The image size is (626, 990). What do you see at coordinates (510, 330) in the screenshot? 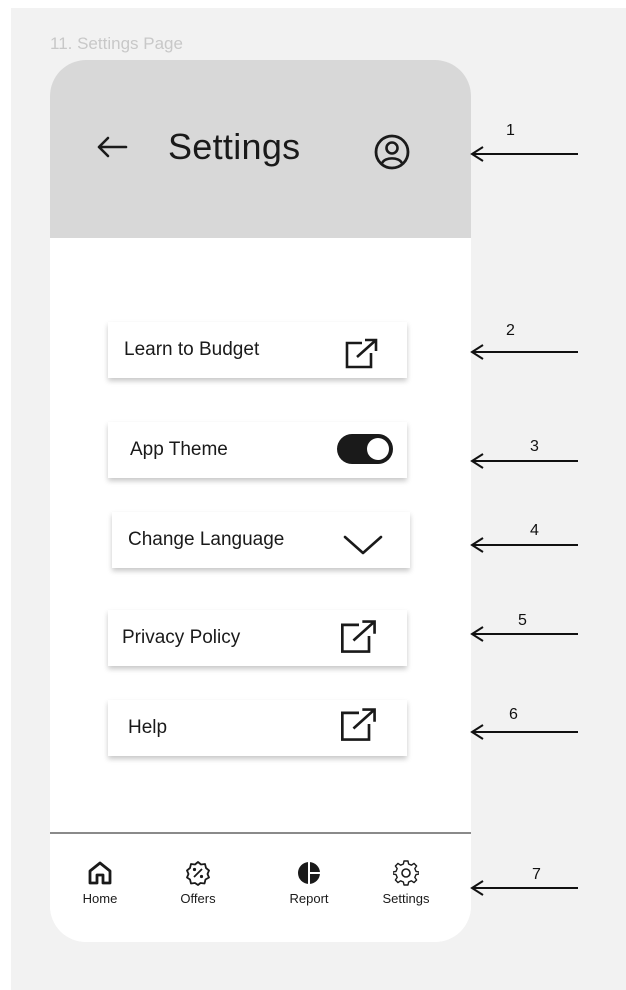
I see `annotation-number: 2` at bounding box center [510, 330].